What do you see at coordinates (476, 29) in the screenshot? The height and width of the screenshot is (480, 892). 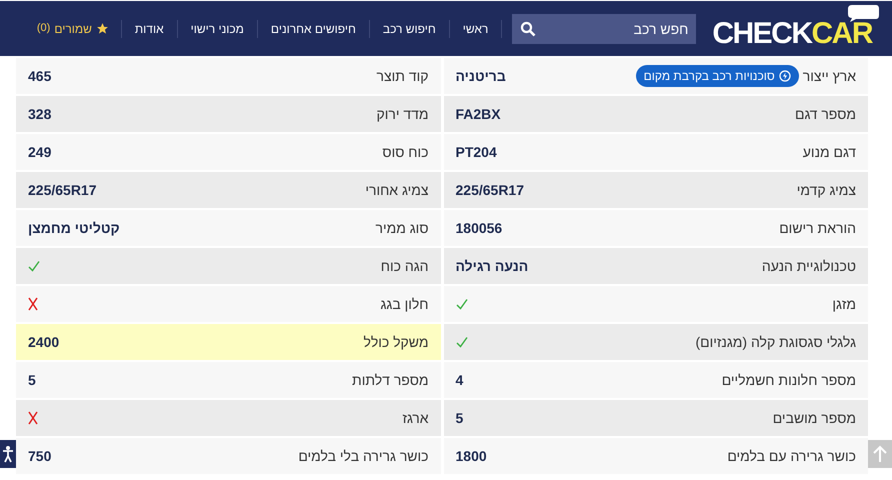 I see `nav-link: ראשי` at bounding box center [476, 29].